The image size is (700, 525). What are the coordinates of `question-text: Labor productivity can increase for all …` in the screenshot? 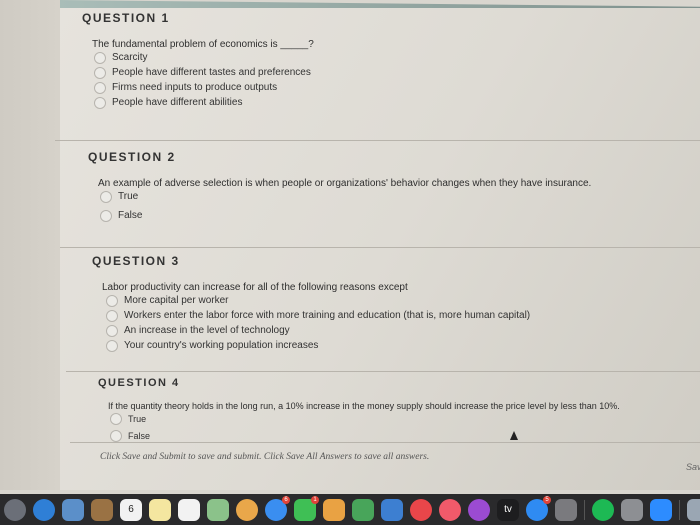 It's located at (255, 287).